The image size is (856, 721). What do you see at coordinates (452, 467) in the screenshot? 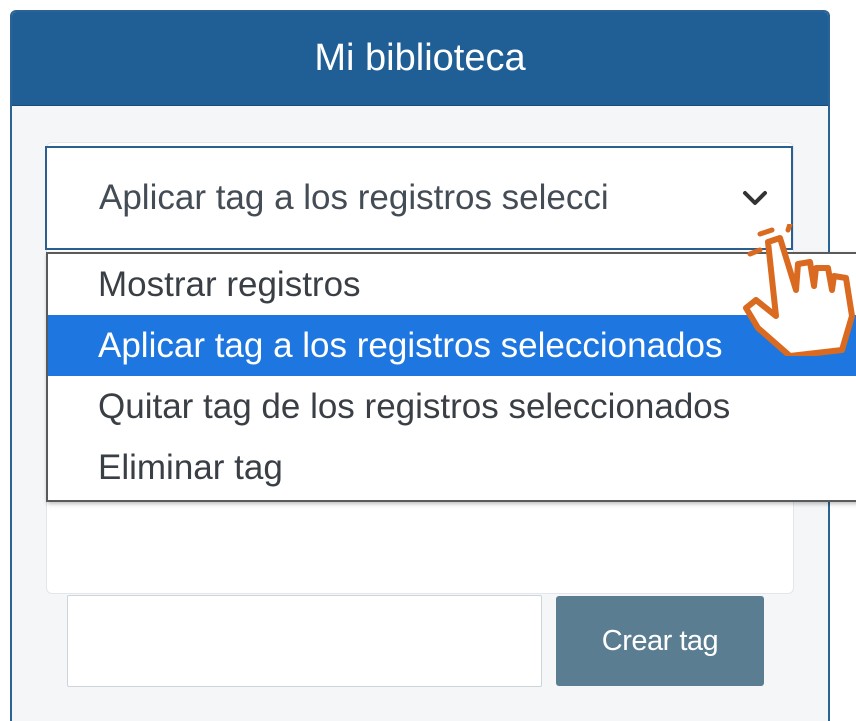
I see `dropdown-option-delete-tag: Eliminar tag` at bounding box center [452, 467].